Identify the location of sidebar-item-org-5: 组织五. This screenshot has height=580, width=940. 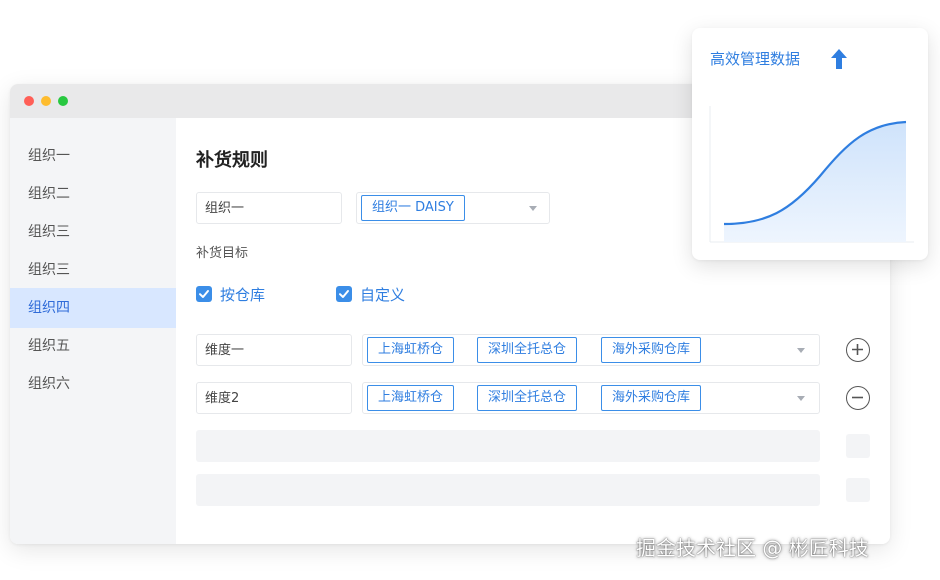
(93, 346).